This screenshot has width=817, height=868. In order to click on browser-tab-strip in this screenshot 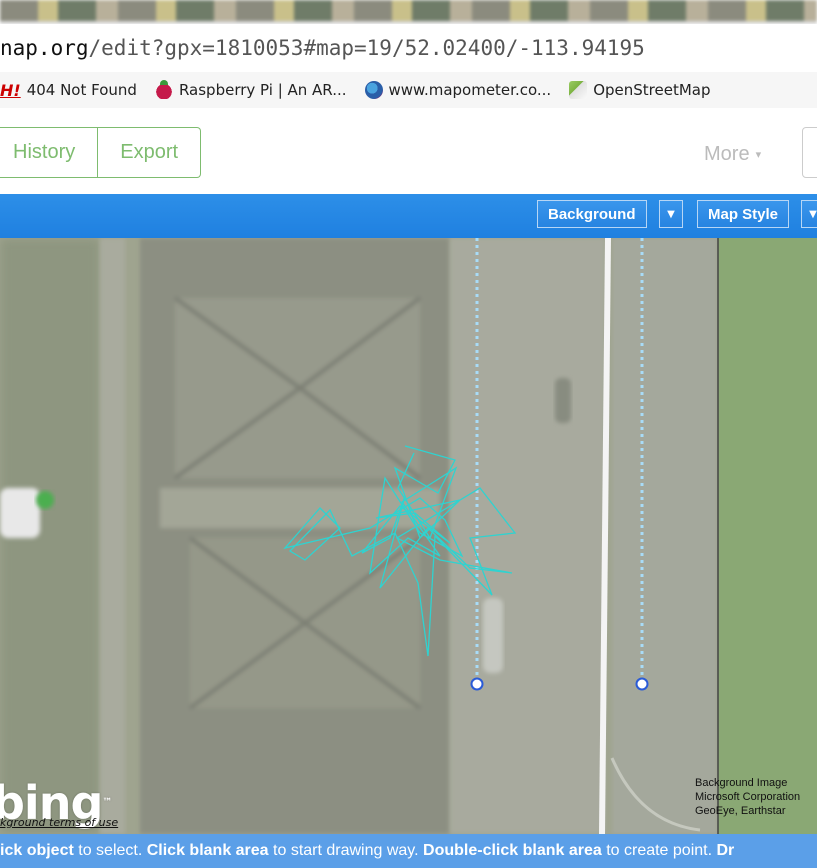, I will do `click(408, 12)`.